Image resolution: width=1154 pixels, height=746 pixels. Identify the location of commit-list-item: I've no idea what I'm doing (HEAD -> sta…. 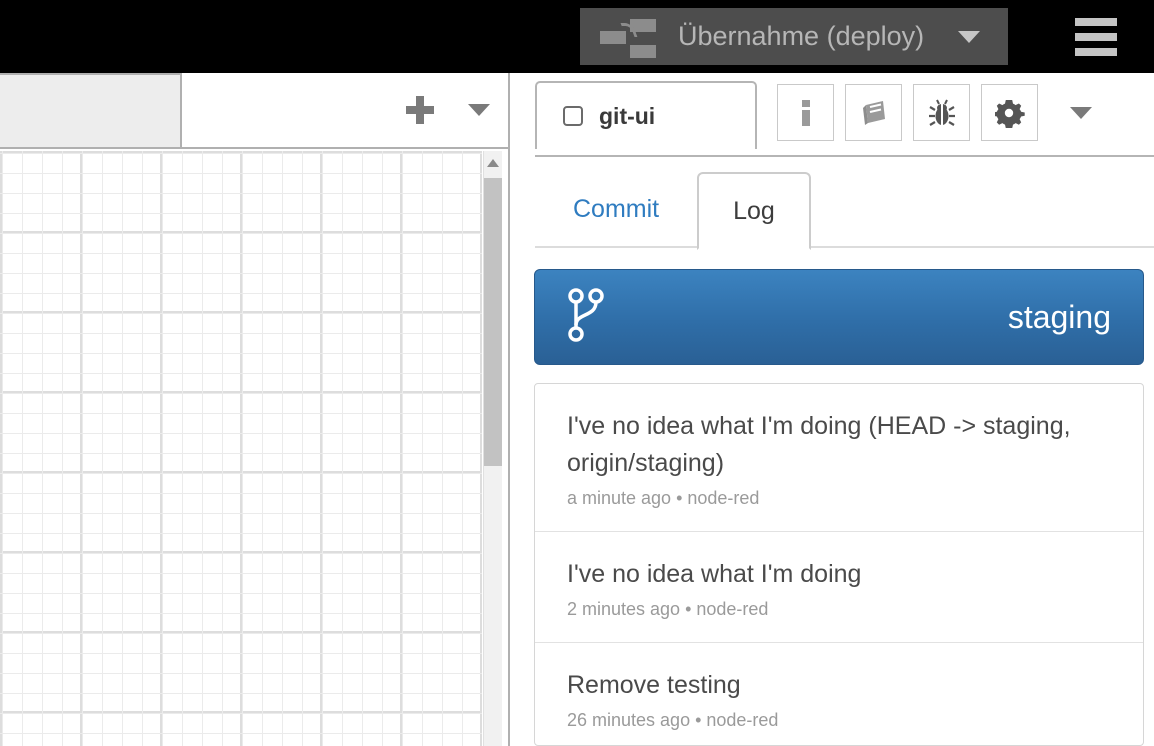
(839, 458).